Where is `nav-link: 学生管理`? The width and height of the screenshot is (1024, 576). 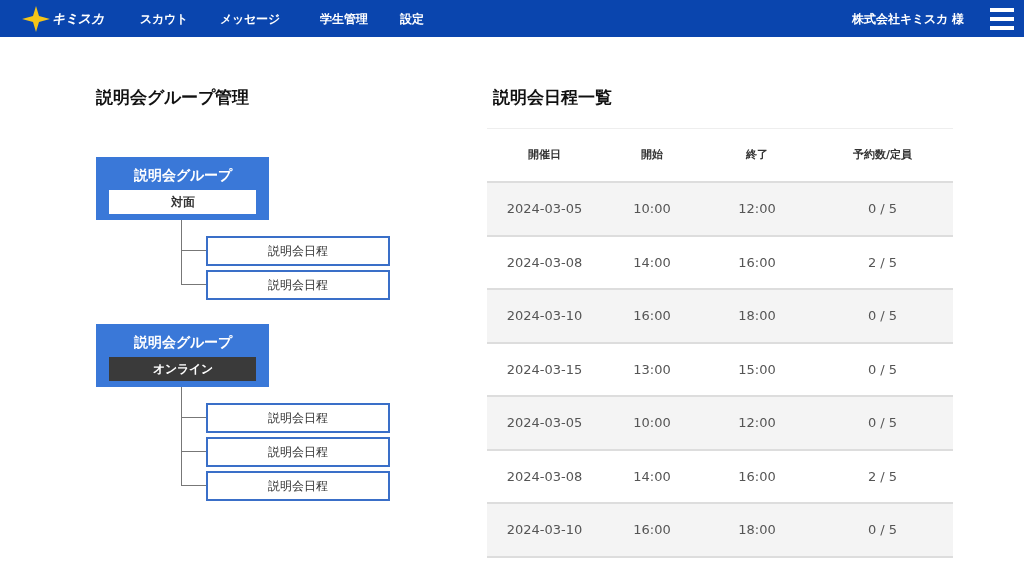
nav-link: 学生管理 is located at coordinates (344, 18).